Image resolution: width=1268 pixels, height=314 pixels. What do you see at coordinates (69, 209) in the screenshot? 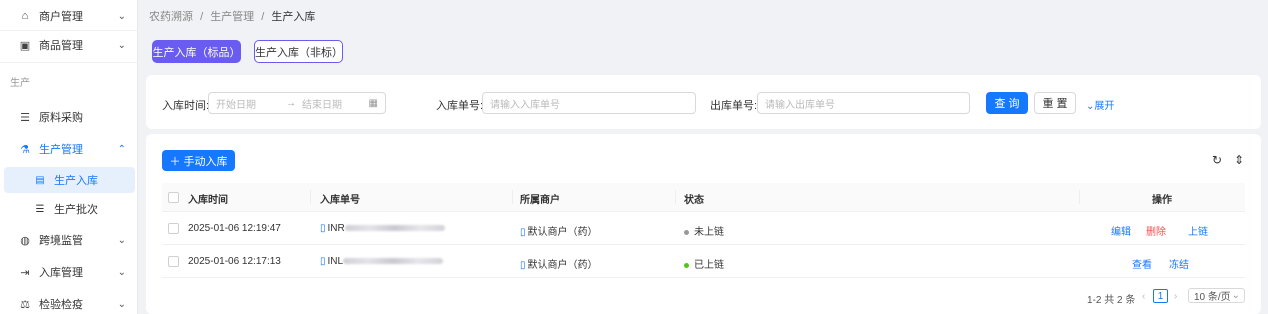
I see `sidebar-subitem-production-batch: ☰ 生产批次` at bounding box center [69, 209].